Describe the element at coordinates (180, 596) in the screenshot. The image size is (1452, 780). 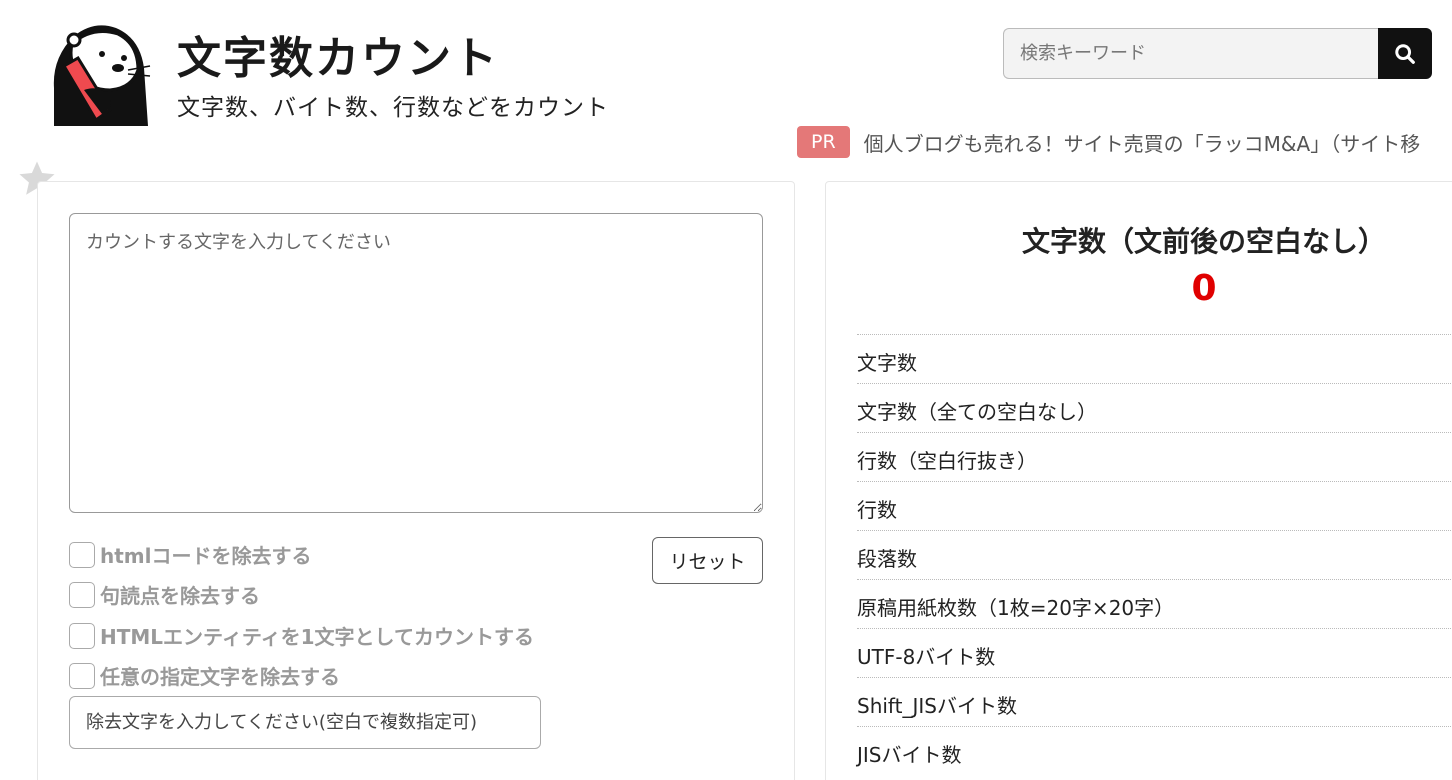
I see `option-label: 句読点を除去する` at that location.